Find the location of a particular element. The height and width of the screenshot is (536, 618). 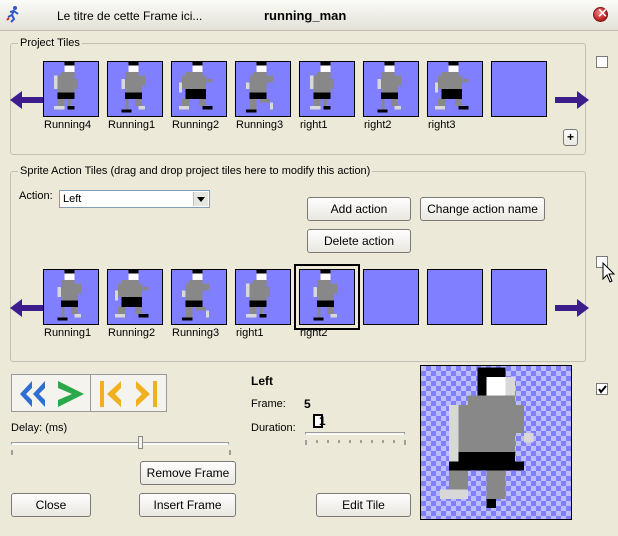

action-select: Left is located at coordinates (134, 199).